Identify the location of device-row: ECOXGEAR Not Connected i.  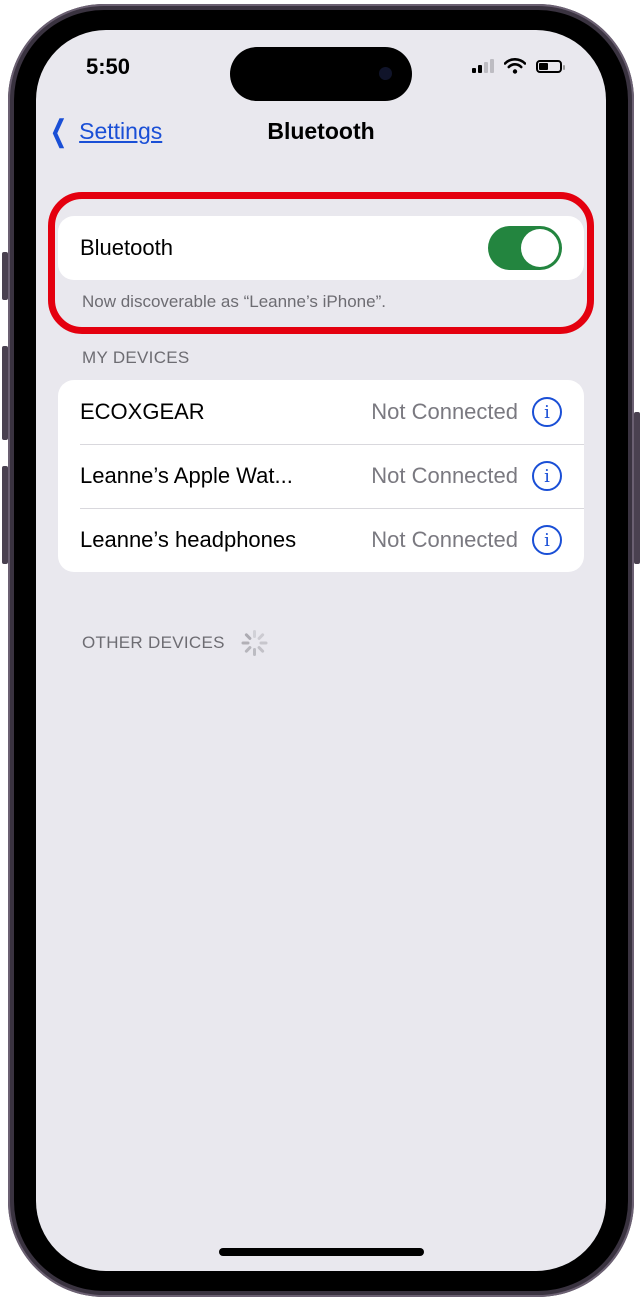
(321, 412).